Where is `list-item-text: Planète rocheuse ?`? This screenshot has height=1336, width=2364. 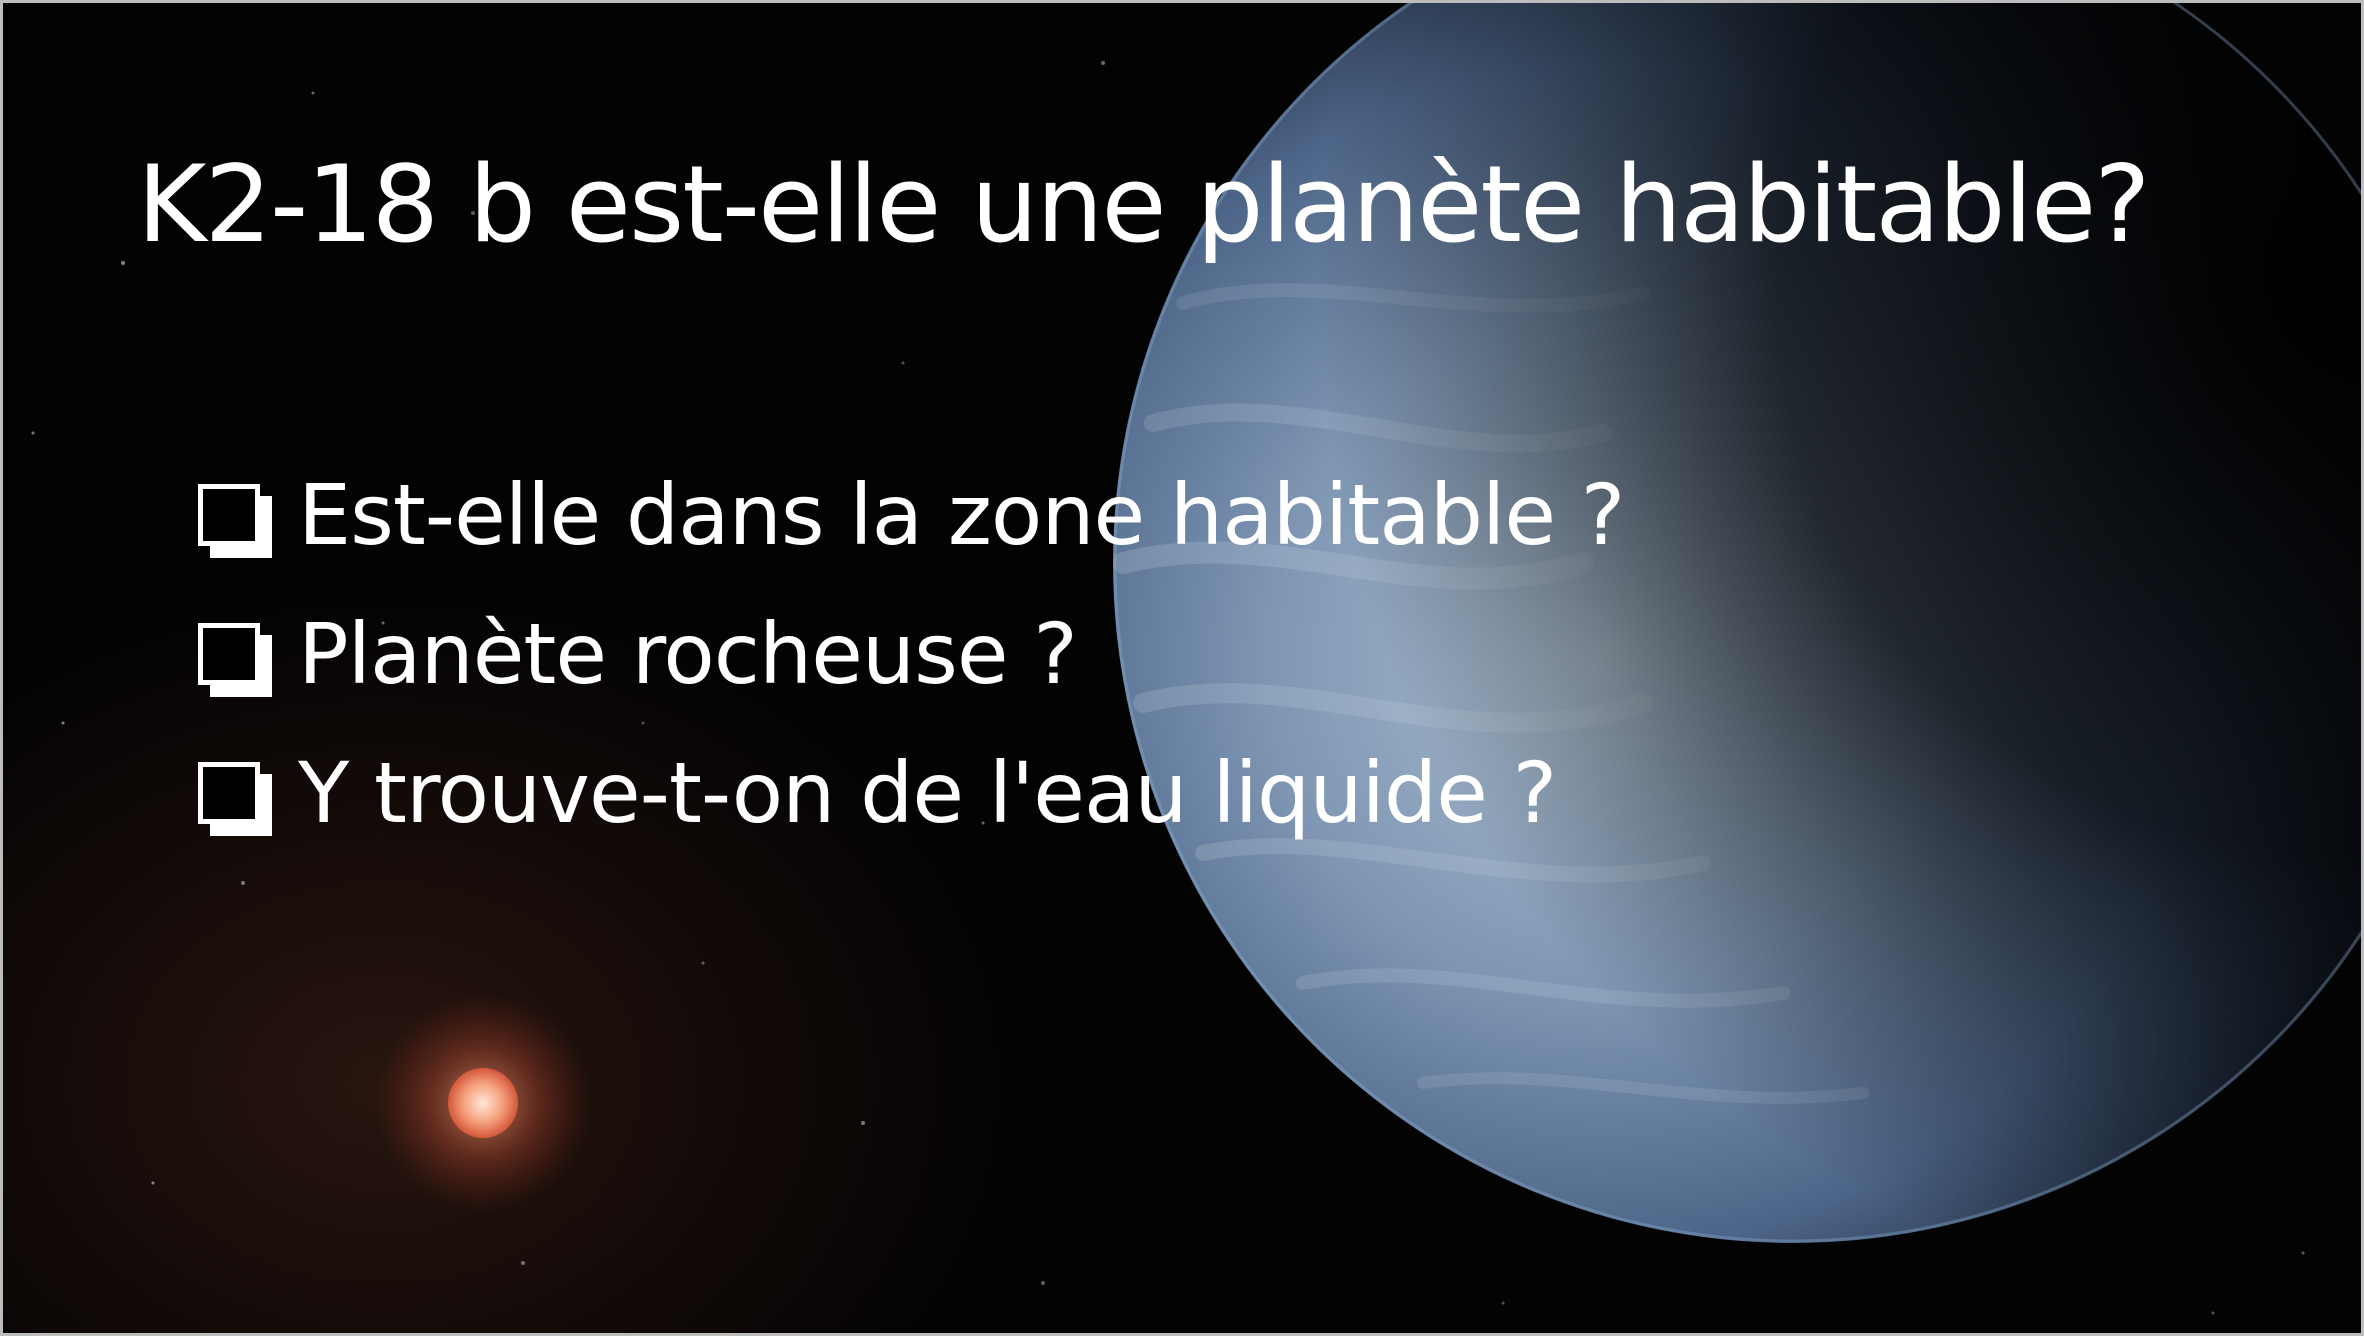
list-item-text: Planète rocheuse ? is located at coordinates (688, 653).